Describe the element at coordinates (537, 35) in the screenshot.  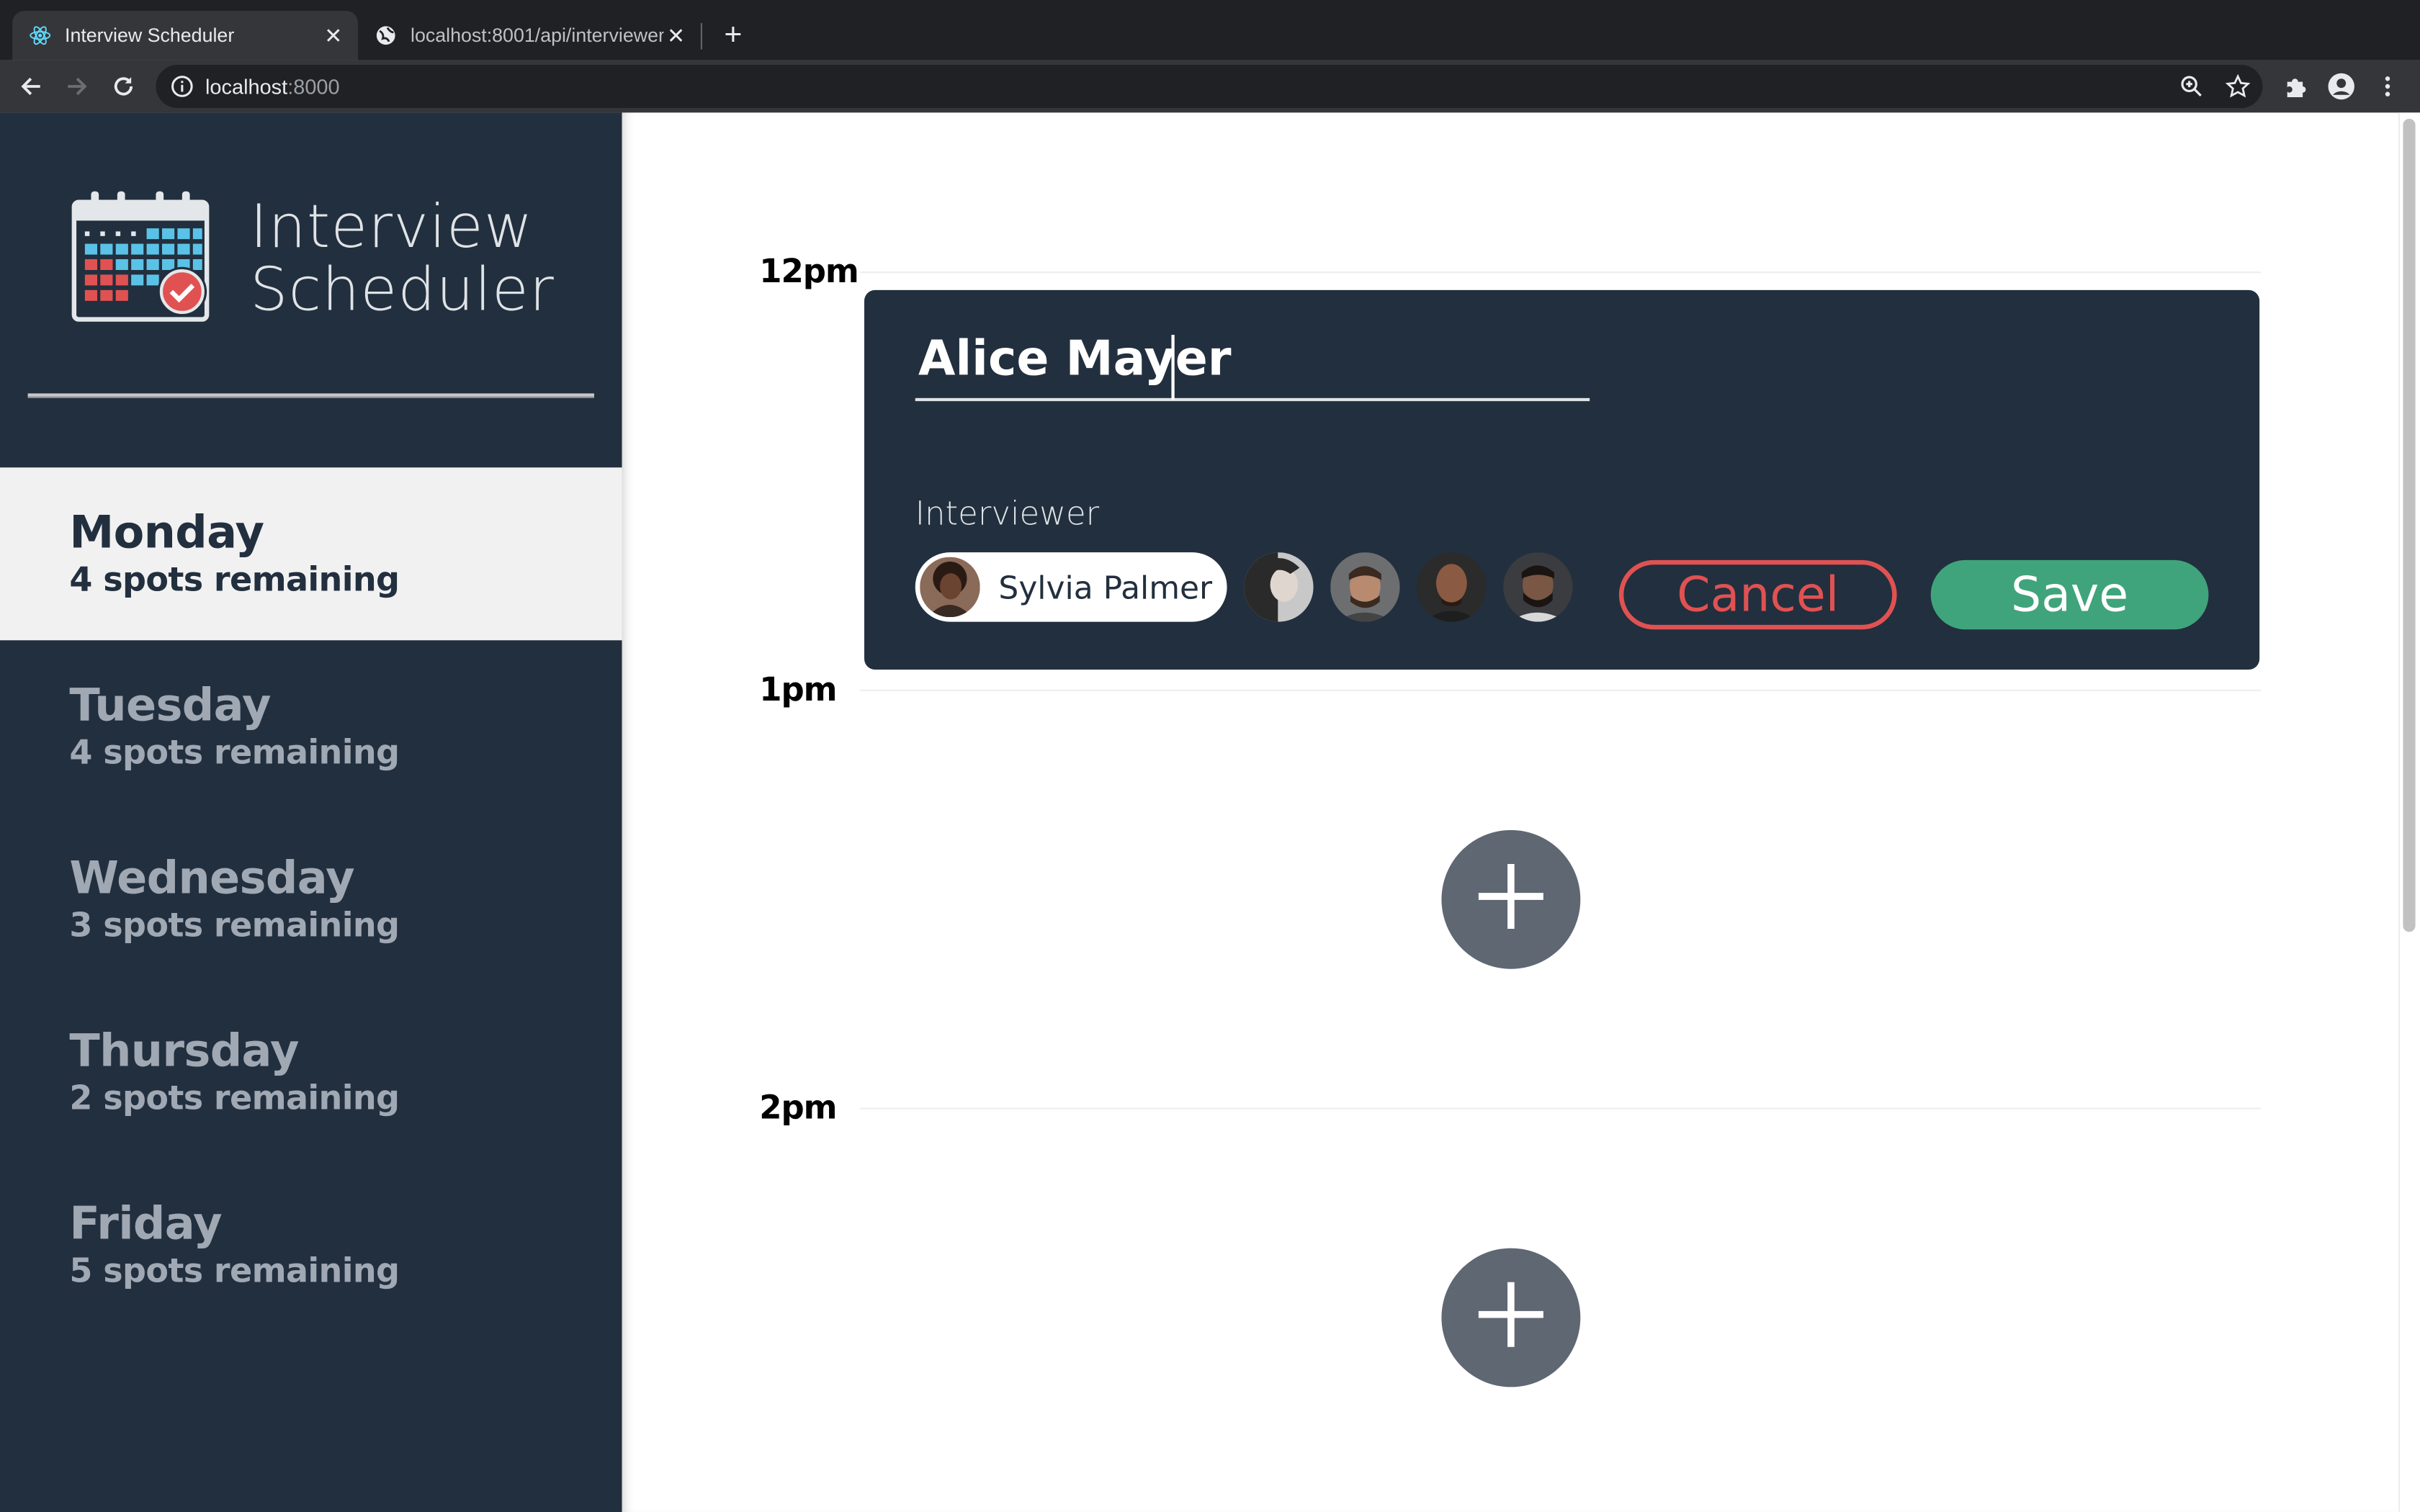
I see `tab-title: localhost:8001/api/interviewers` at that location.